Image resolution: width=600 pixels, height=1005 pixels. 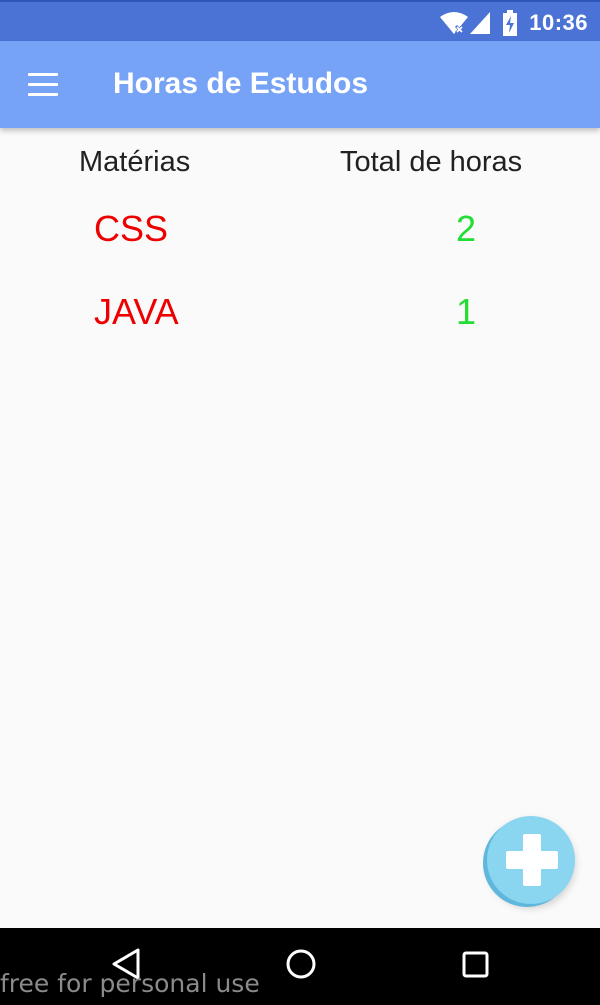 What do you see at coordinates (466, 311) in the screenshot?
I see `hours-value: 1` at bounding box center [466, 311].